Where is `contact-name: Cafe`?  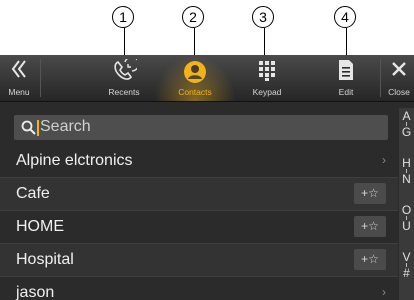 contact-name: Cafe is located at coordinates (33, 193).